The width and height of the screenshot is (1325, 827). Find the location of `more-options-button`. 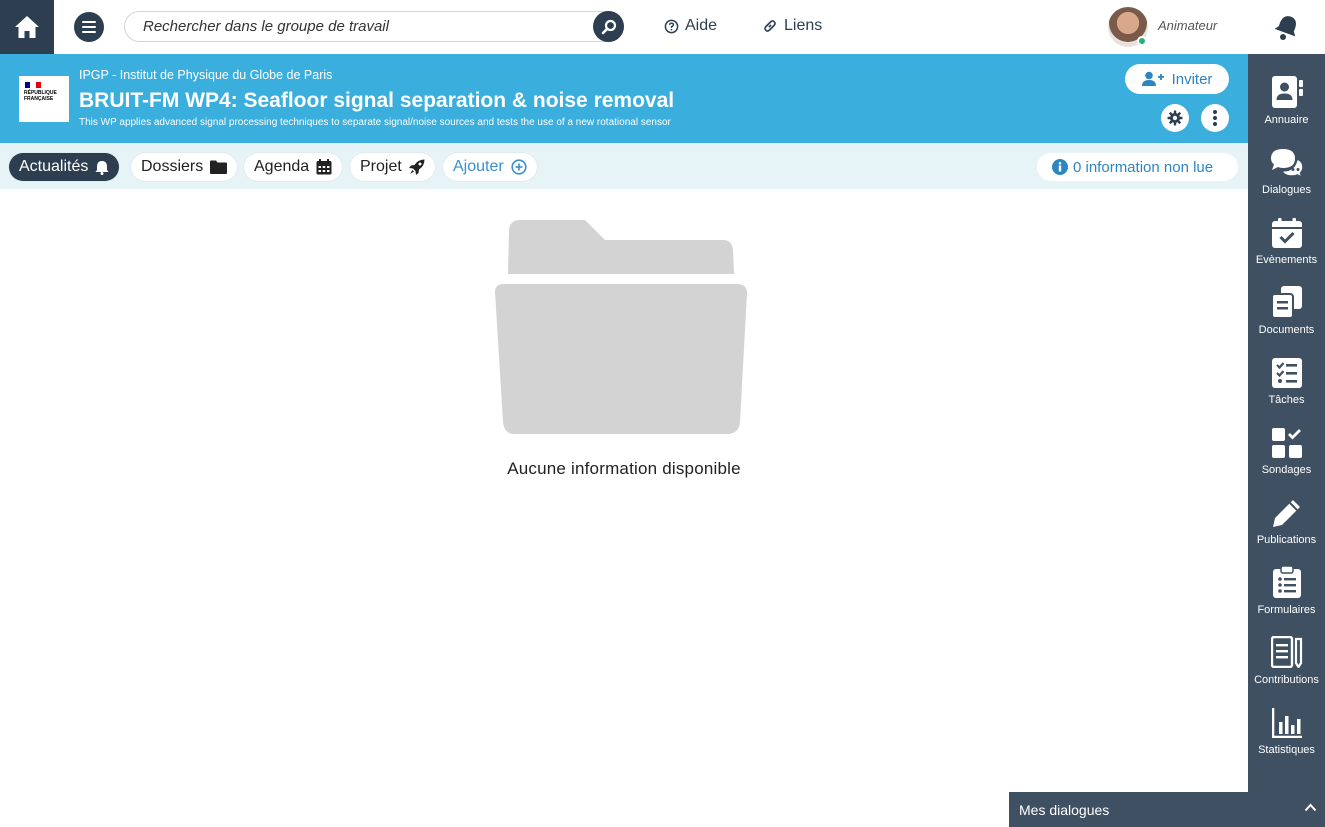

more-options-button is located at coordinates (1215, 118).